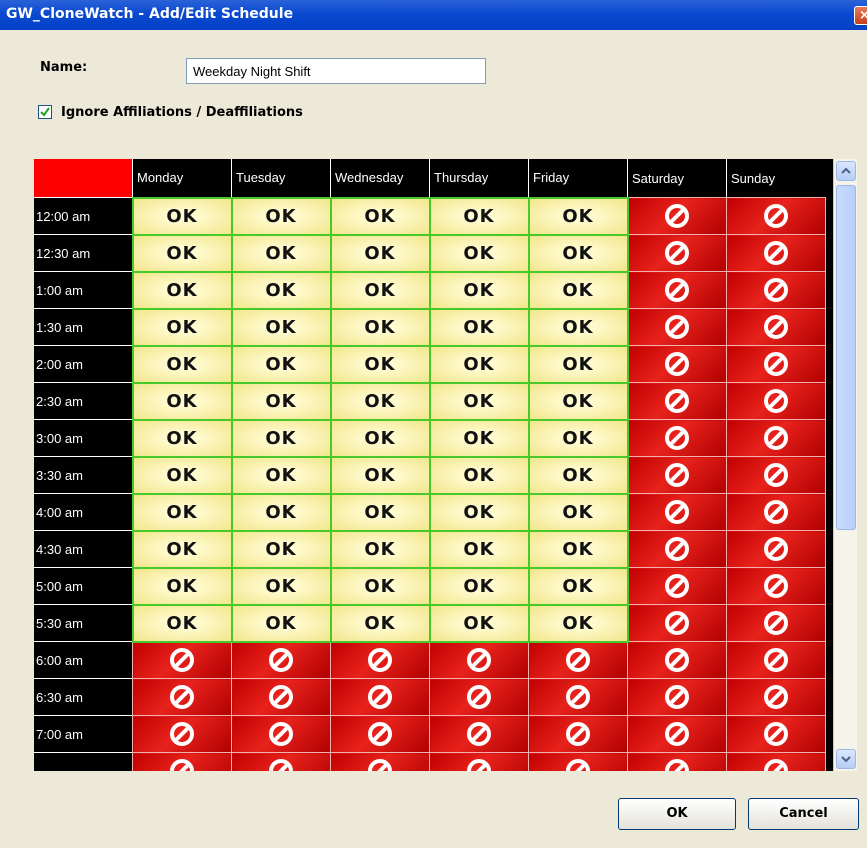  Describe the element at coordinates (846, 171) in the screenshot. I see `scroll-up-button` at that location.